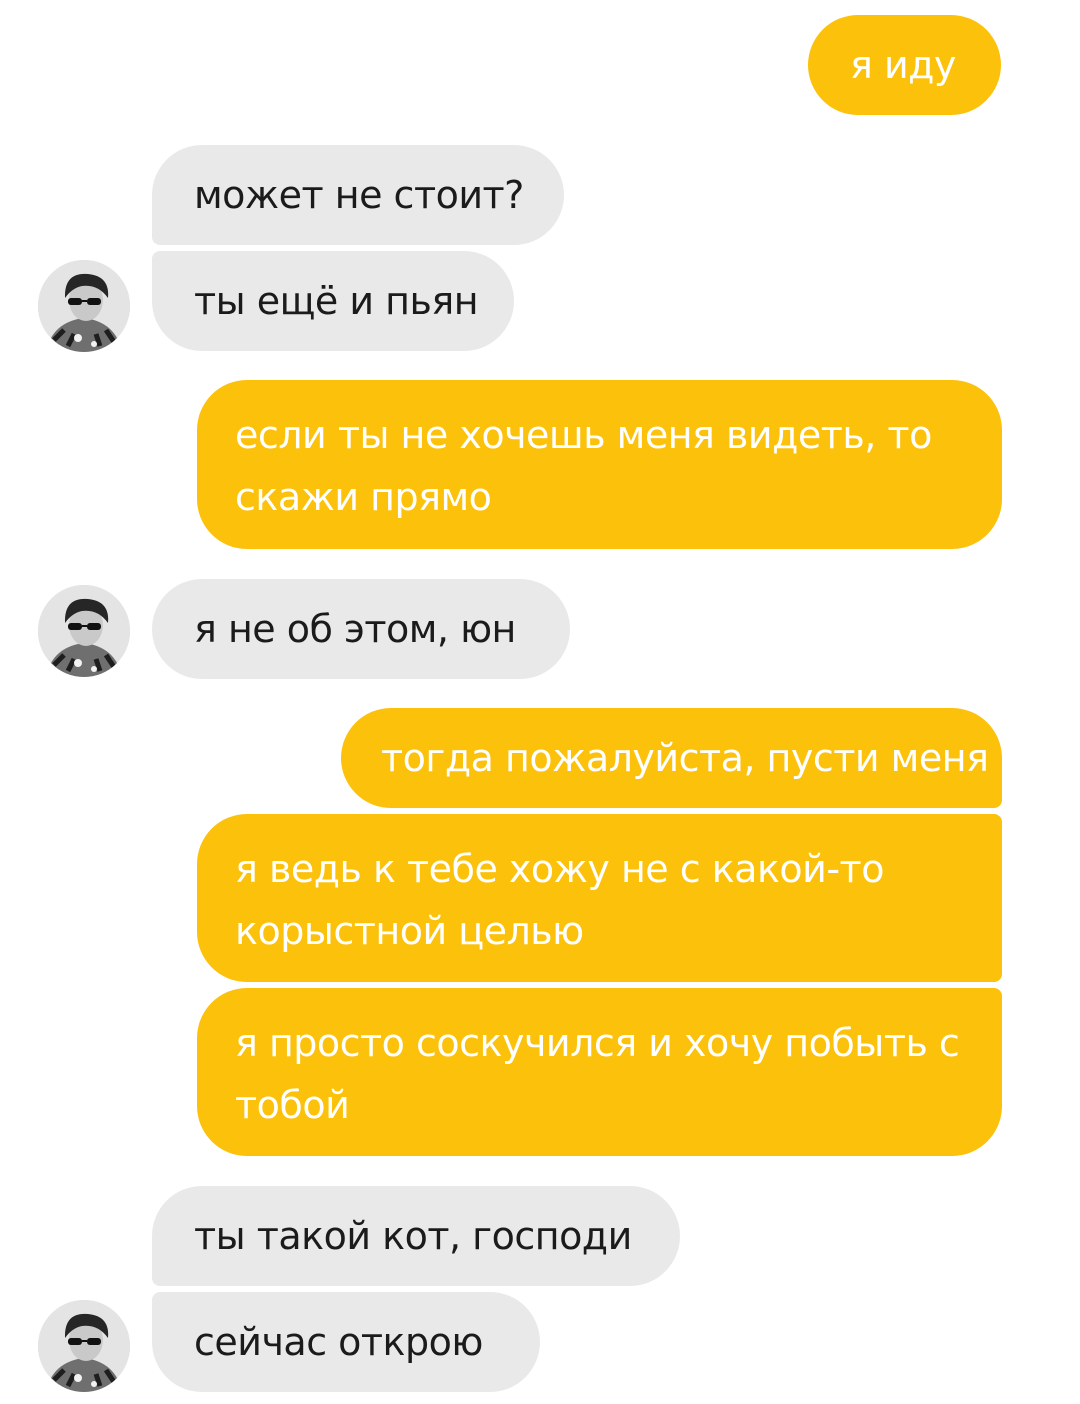 Image resolution: width=1080 pixels, height=1404 pixels. I want to click on incoming-message-bubble: сейчас открою, so click(346, 1342).